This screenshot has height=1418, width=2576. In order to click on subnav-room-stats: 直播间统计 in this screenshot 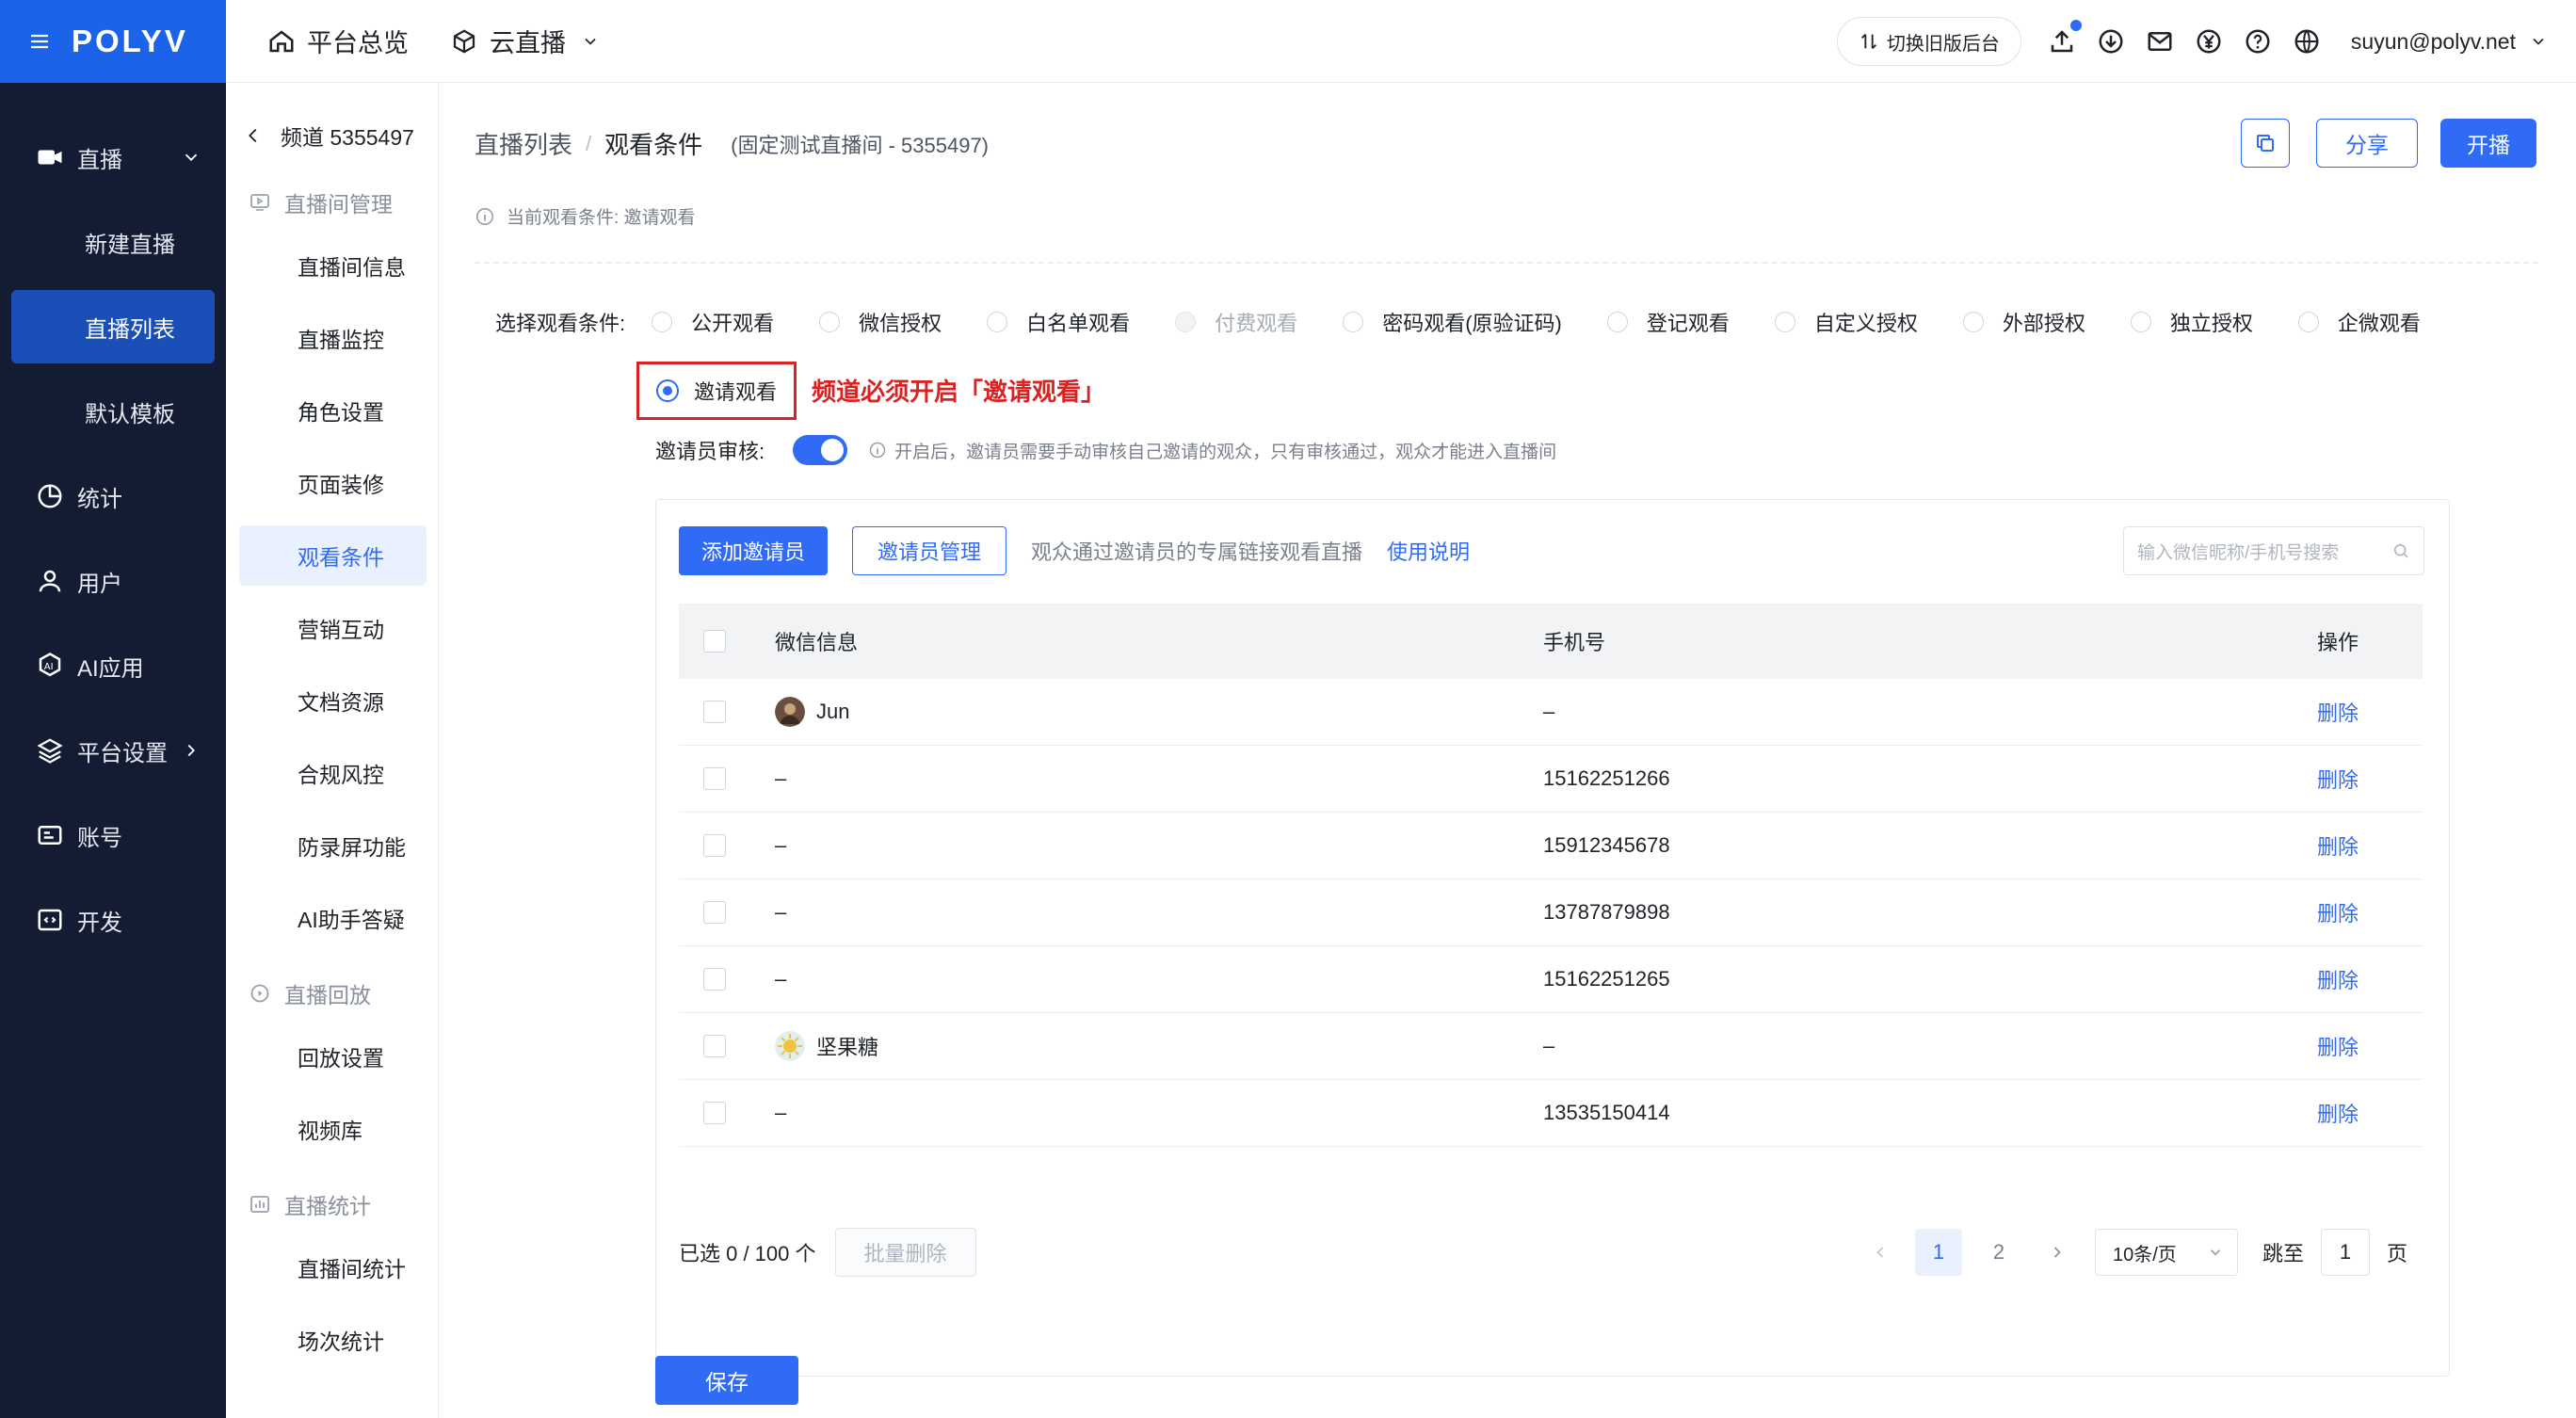, I will do `click(333, 1267)`.